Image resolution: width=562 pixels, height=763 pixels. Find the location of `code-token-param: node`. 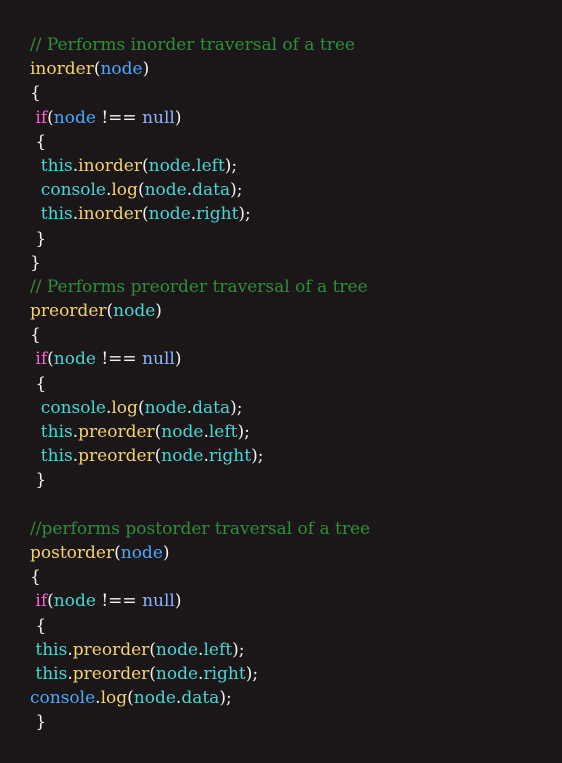

code-token-param: node is located at coordinates (141, 552).